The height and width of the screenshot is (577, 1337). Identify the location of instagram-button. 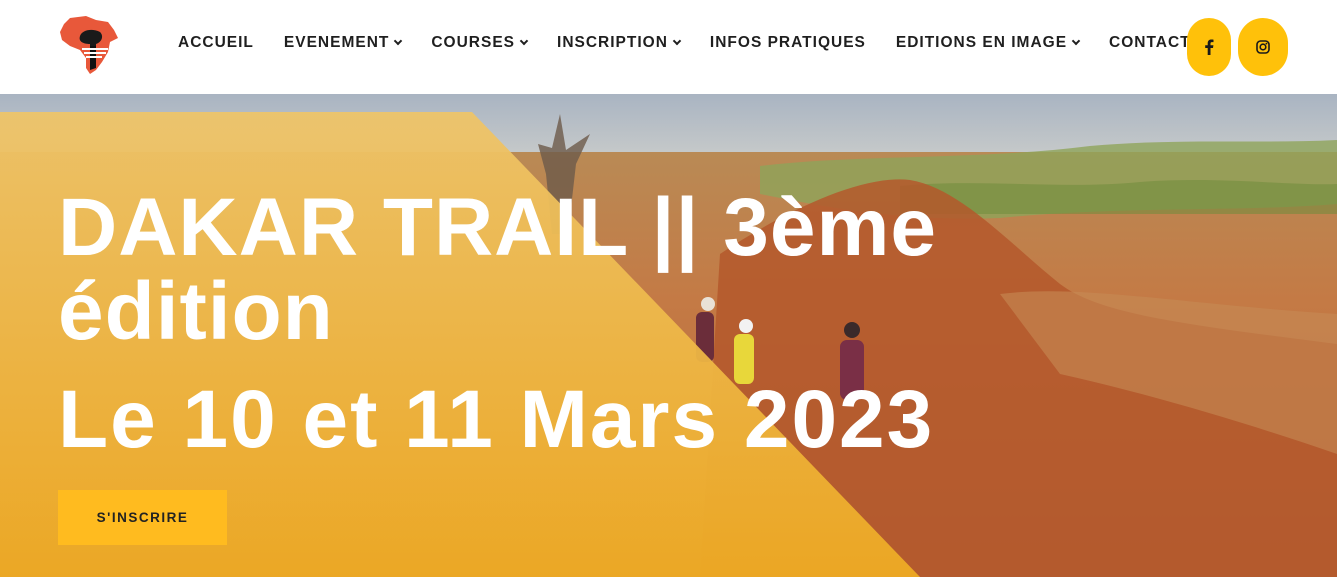
(1263, 47).